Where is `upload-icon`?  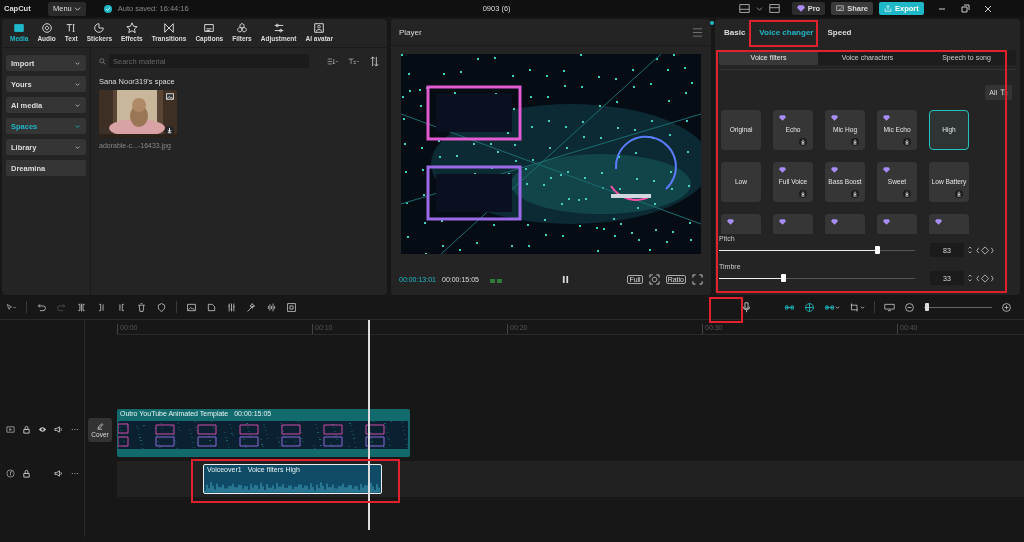
upload-icon is located at coordinates (888, 8).